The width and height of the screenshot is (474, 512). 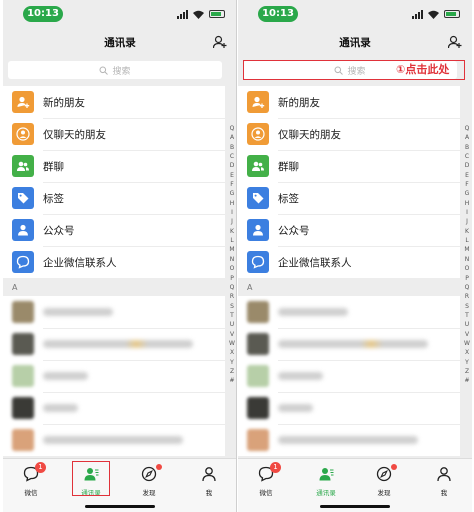 I want to click on tag-icon, so click(x=23, y=198).